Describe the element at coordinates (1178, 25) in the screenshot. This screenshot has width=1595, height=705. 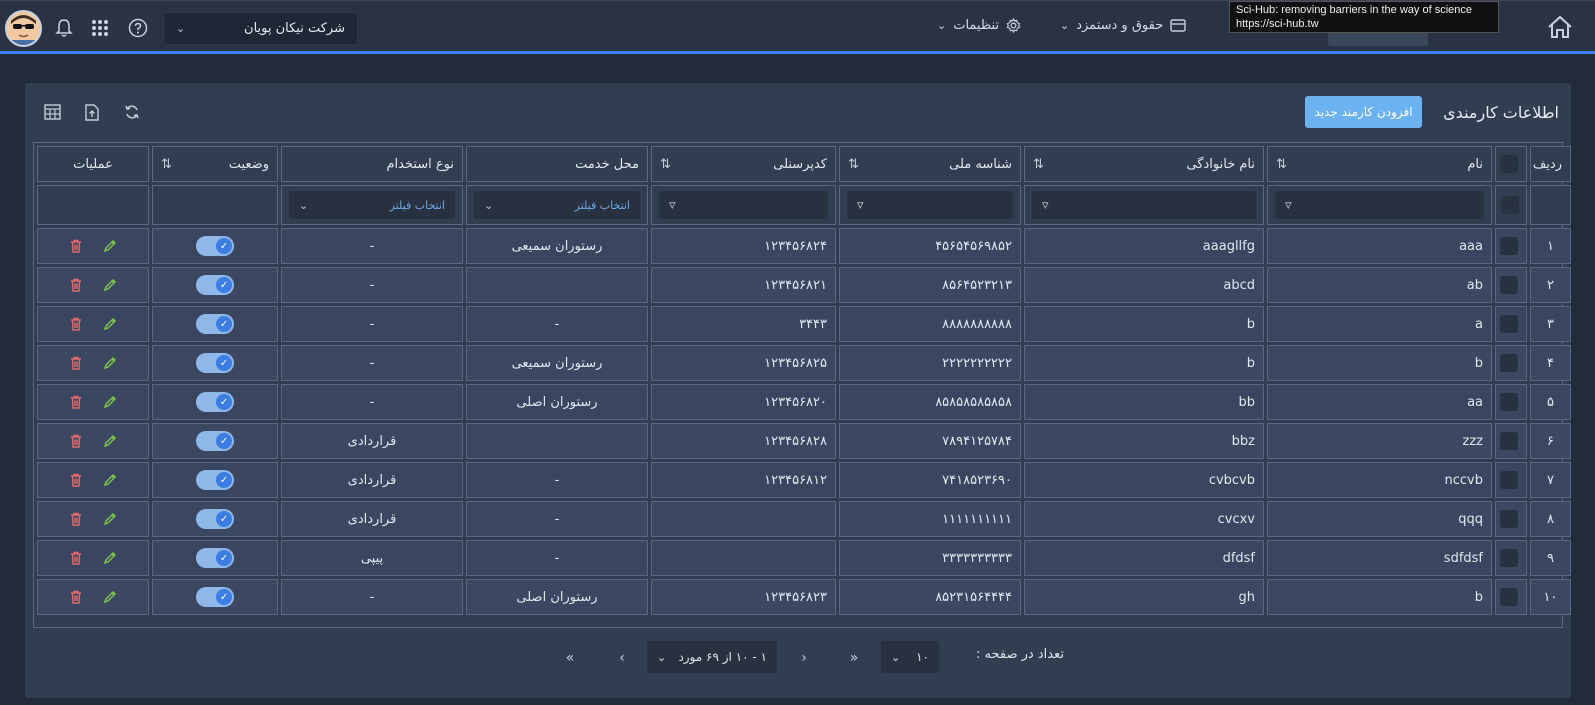
I see `card-icon` at that location.